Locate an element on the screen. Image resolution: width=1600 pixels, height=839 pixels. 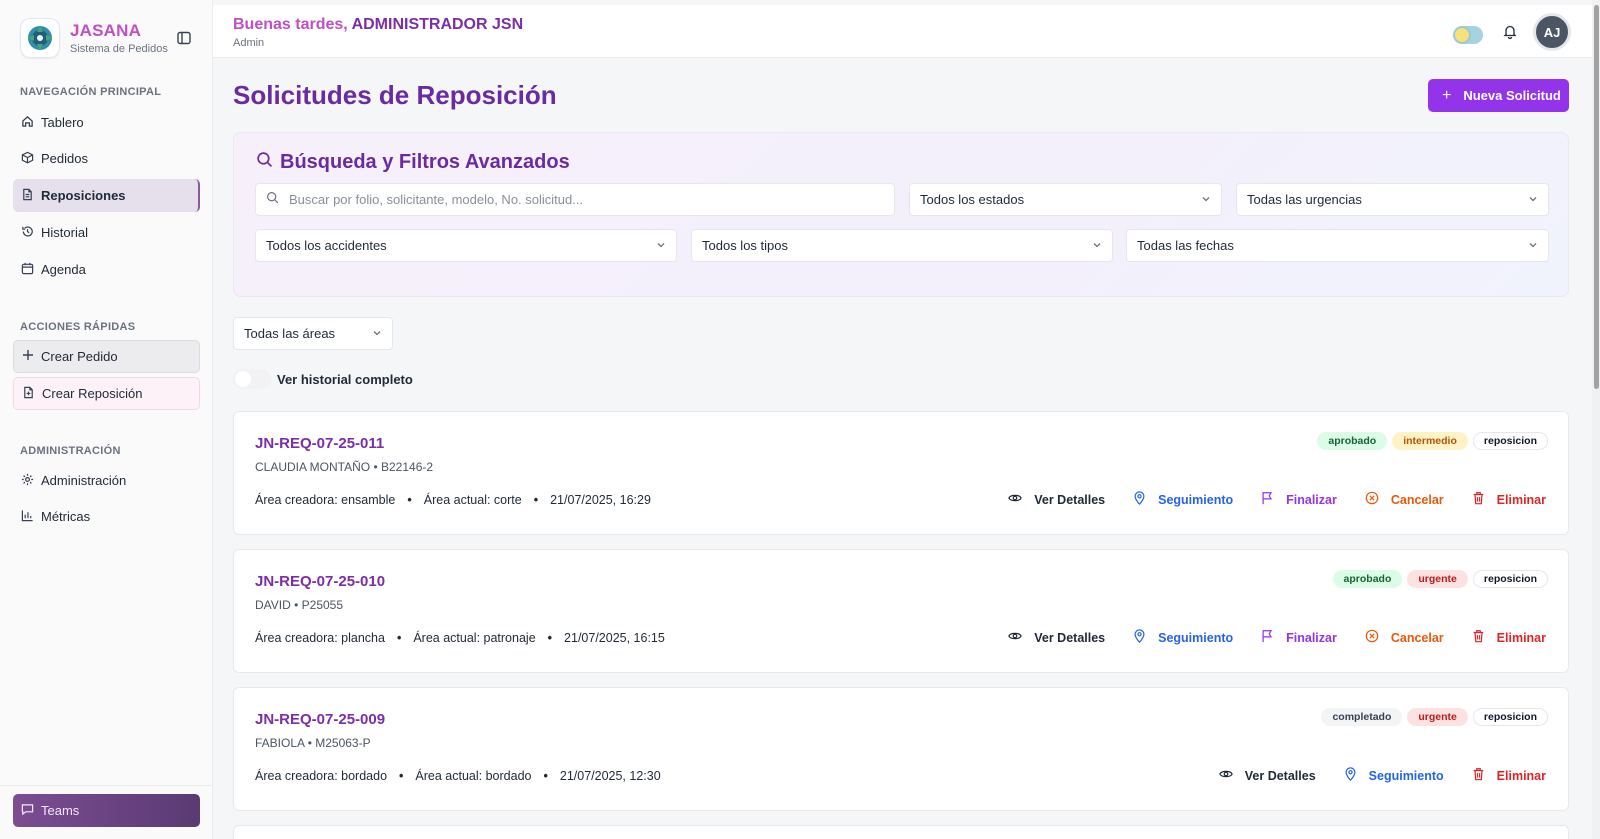
user-name: ADMINISTRADOR JSN is located at coordinates (437, 24).